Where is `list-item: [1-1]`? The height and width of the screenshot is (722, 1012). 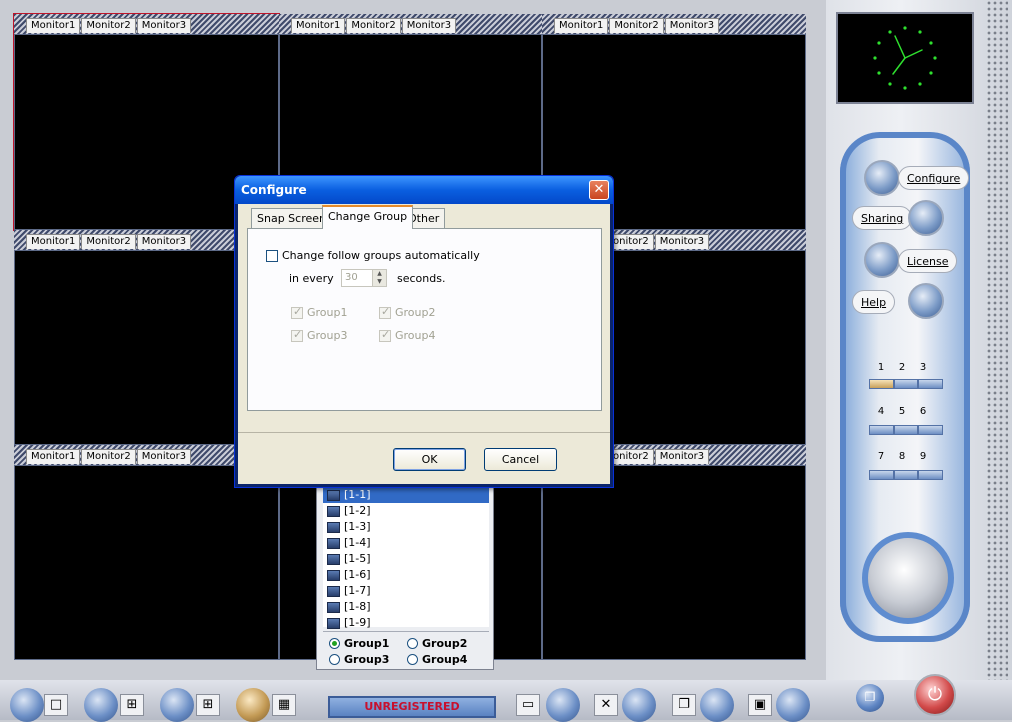
list-item: [1-1] is located at coordinates (406, 495).